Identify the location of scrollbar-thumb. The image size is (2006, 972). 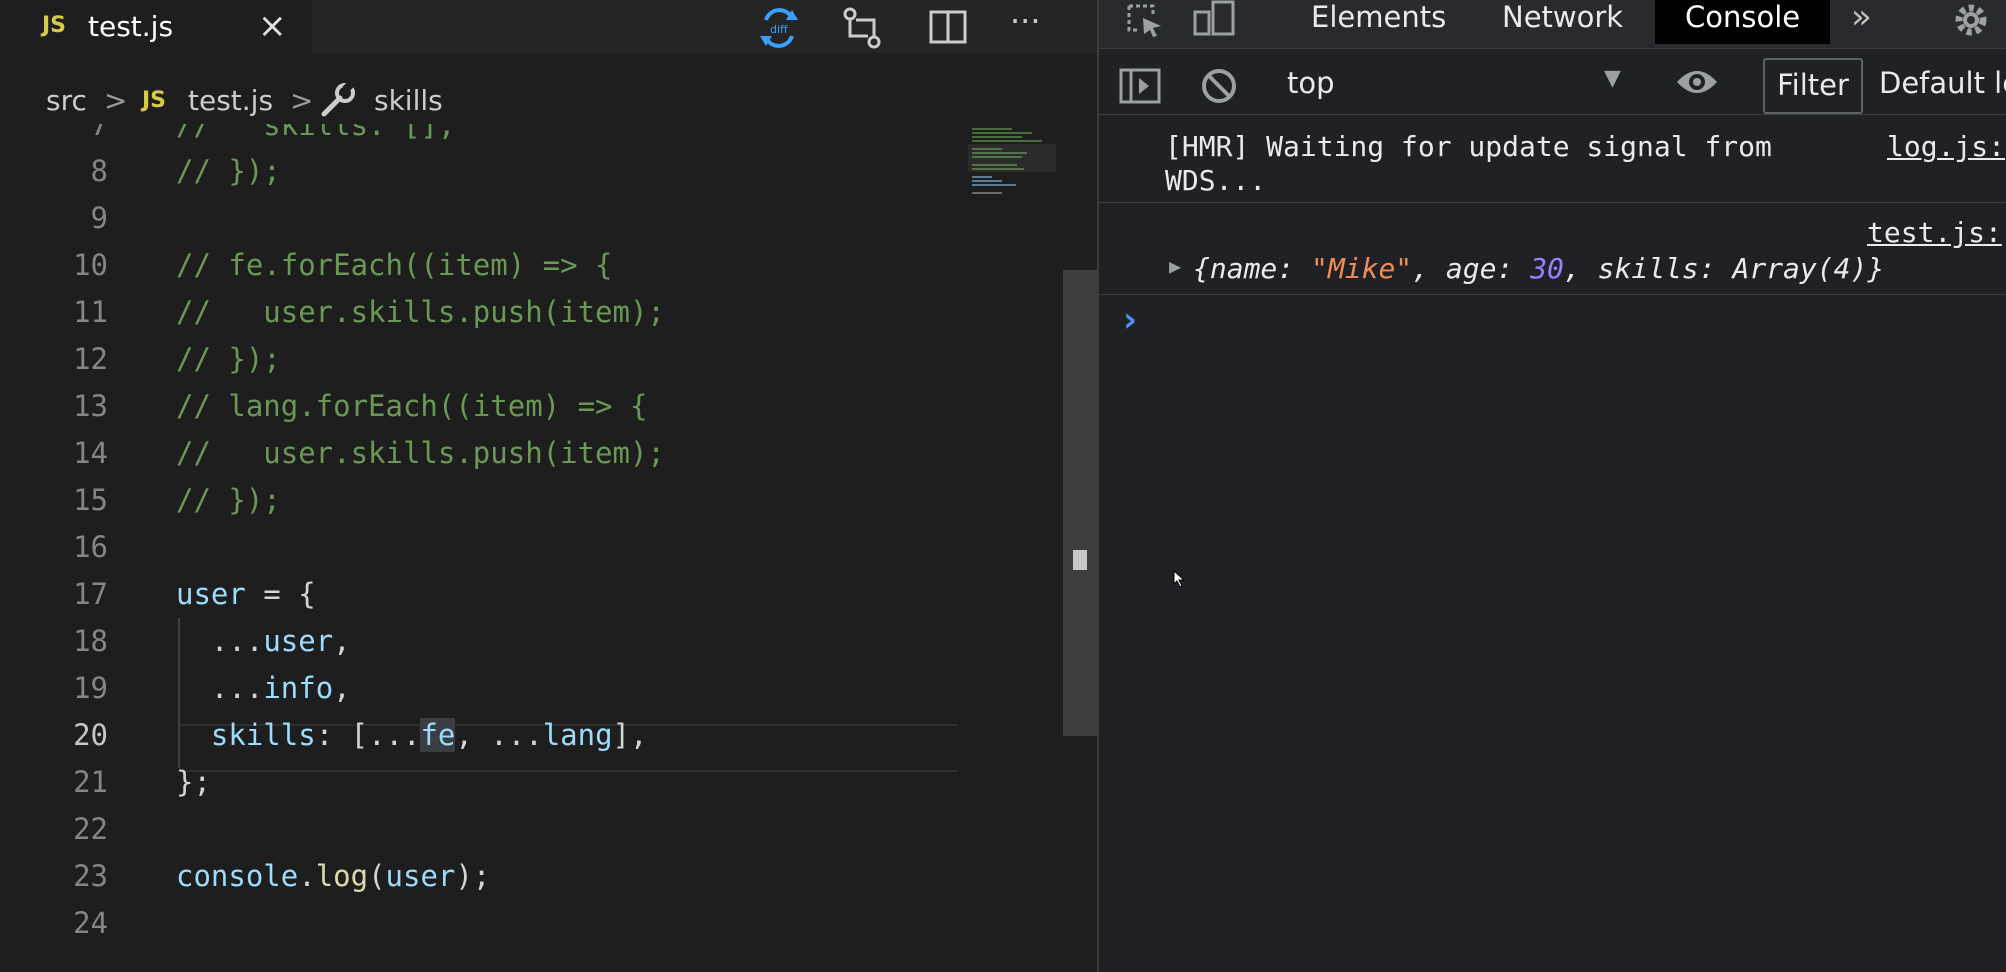
(1080, 503).